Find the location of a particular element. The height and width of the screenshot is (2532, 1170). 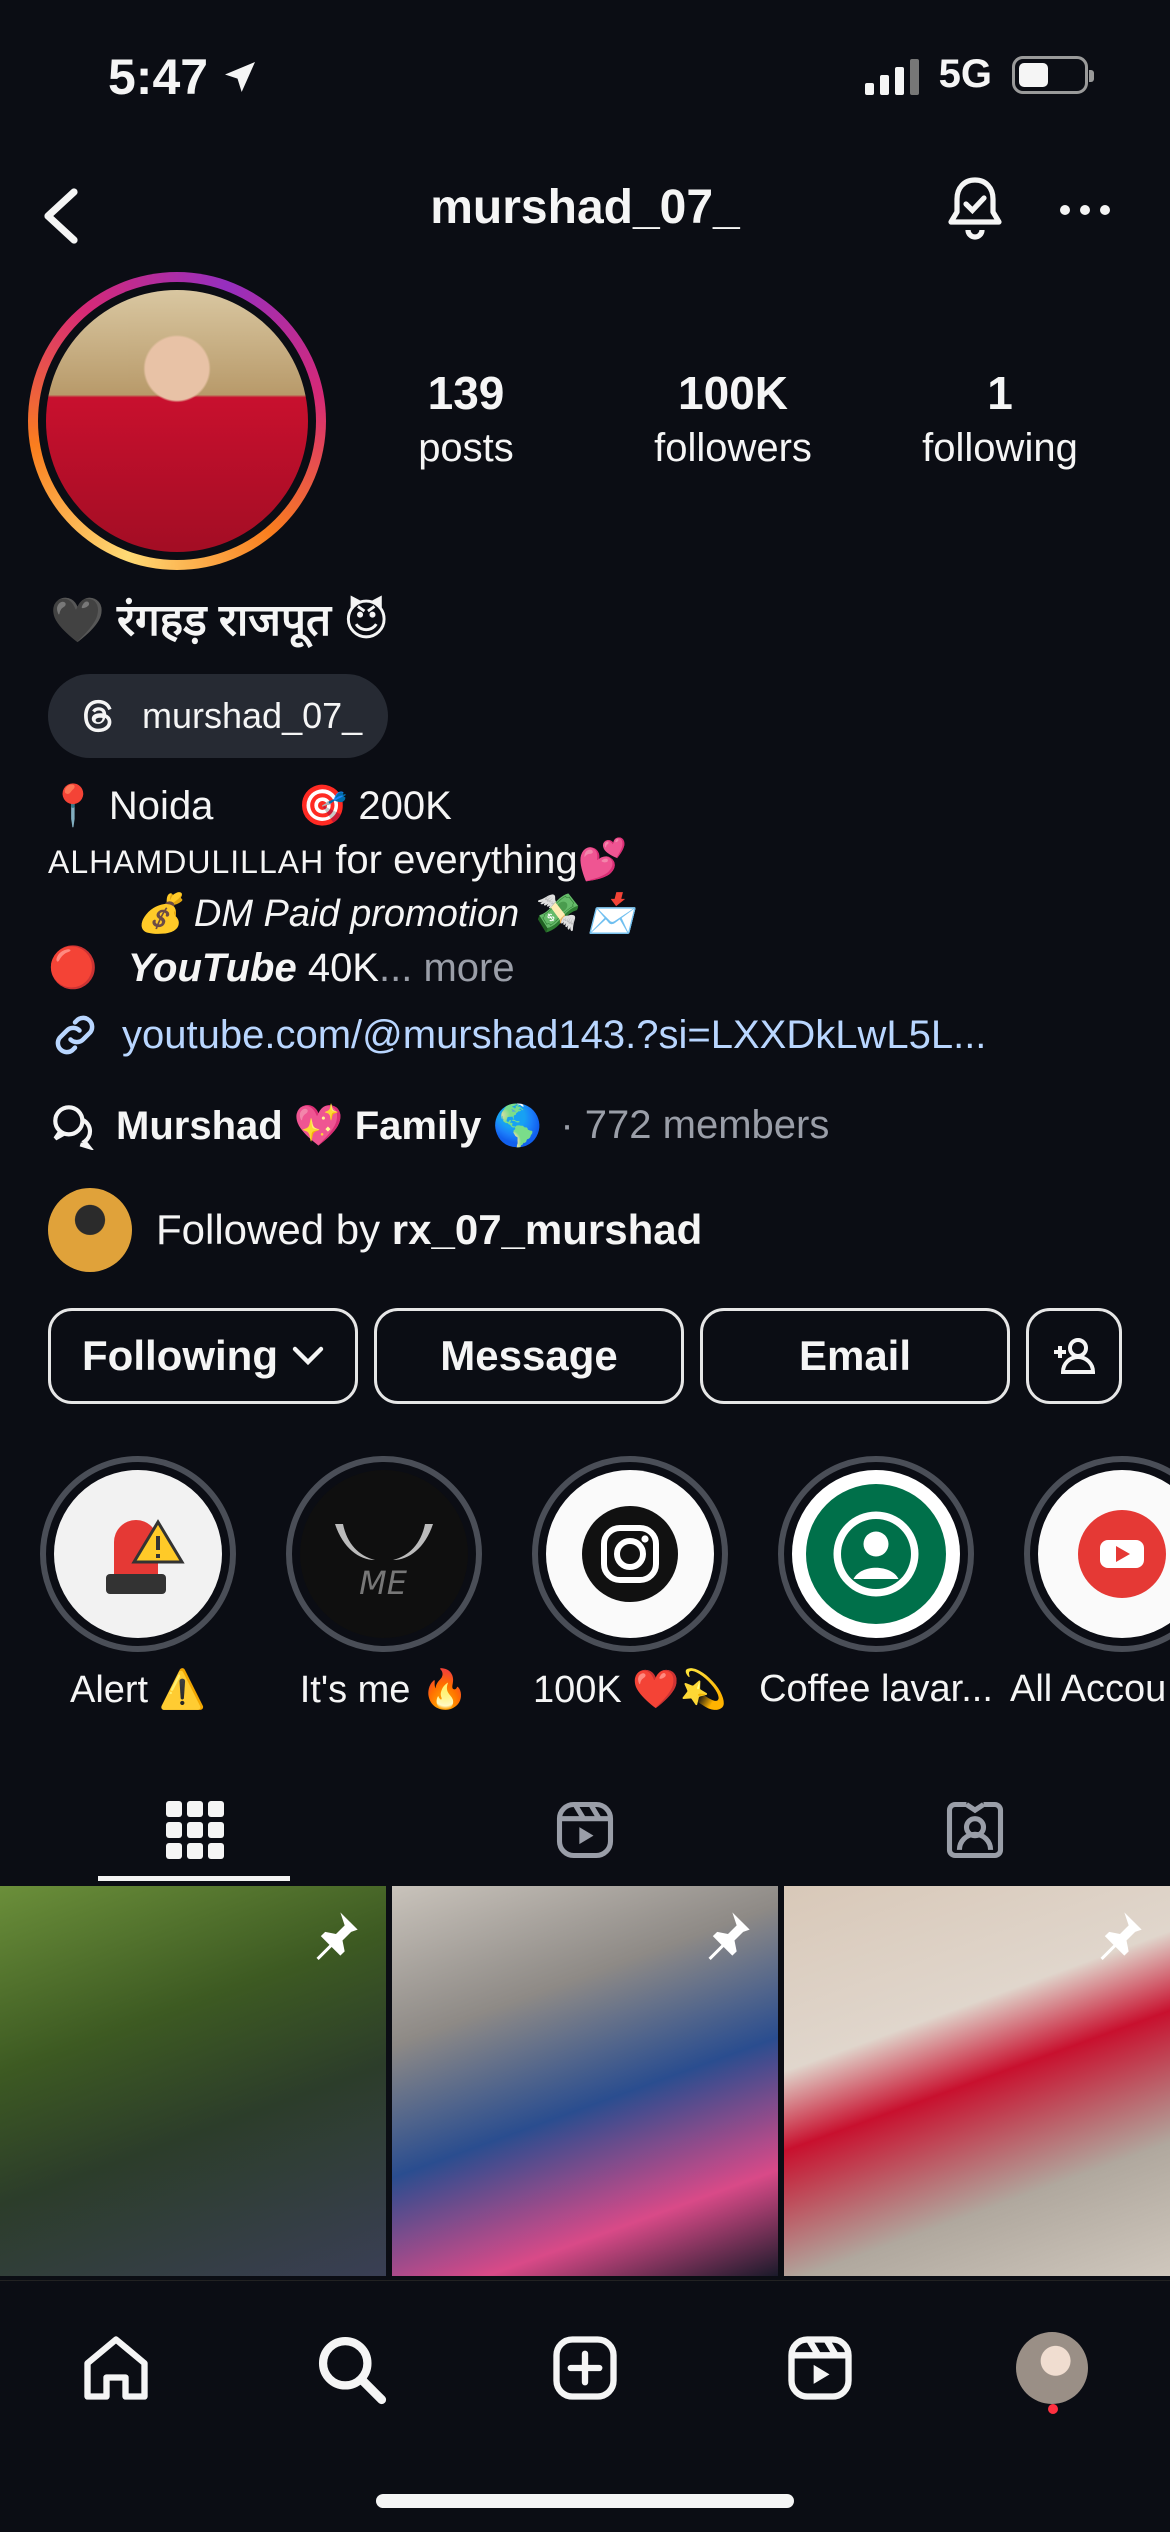

bio-text: for everything💕 is located at coordinates (476, 860).